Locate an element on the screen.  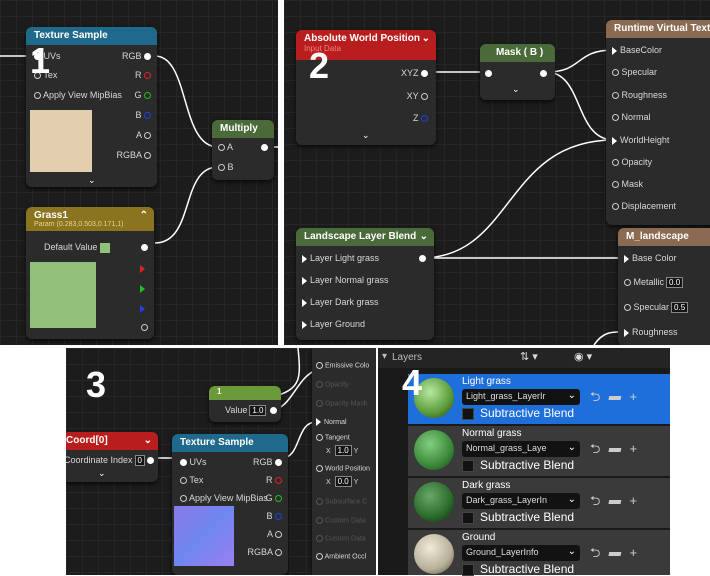
visibility-icon: ◉ ▾ is located at coordinates (583, 356).